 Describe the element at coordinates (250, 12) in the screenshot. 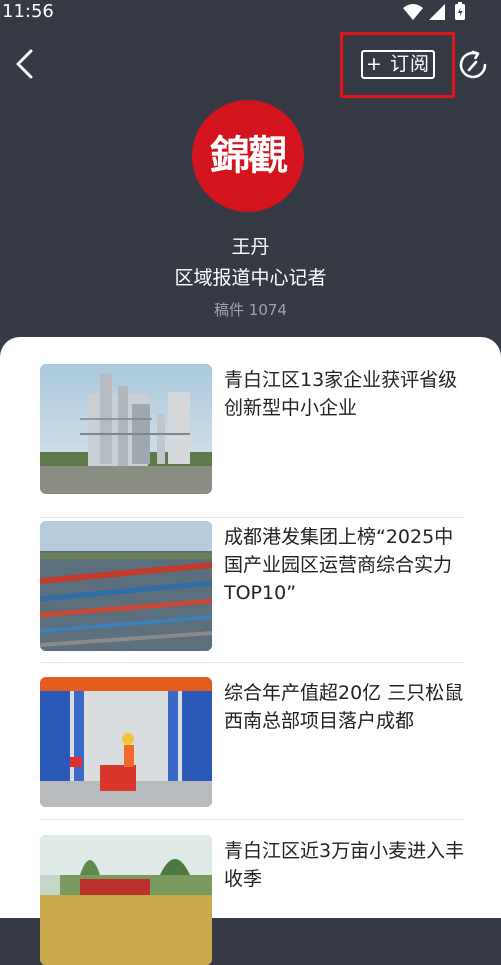

I see `status-bar: 11:56` at that location.